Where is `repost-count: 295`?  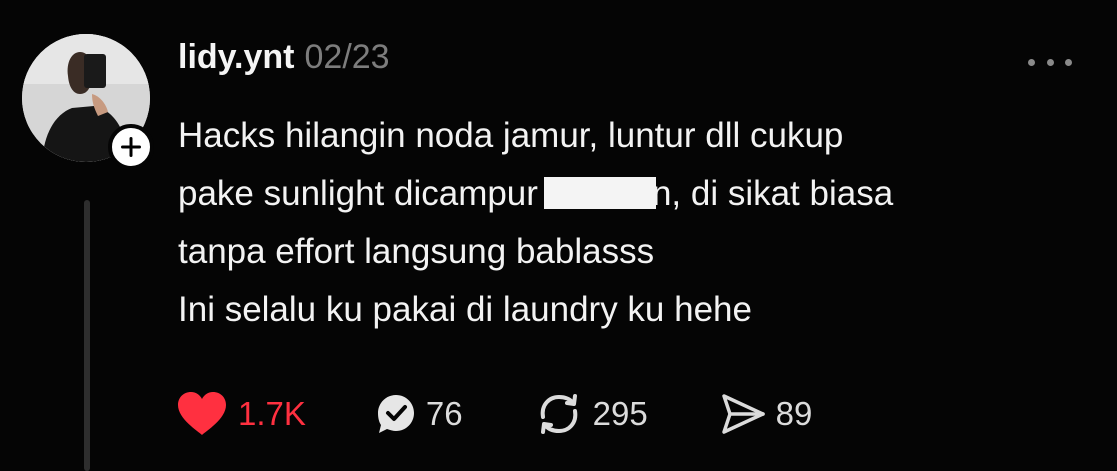 repost-count: 295 is located at coordinates (620, 413).